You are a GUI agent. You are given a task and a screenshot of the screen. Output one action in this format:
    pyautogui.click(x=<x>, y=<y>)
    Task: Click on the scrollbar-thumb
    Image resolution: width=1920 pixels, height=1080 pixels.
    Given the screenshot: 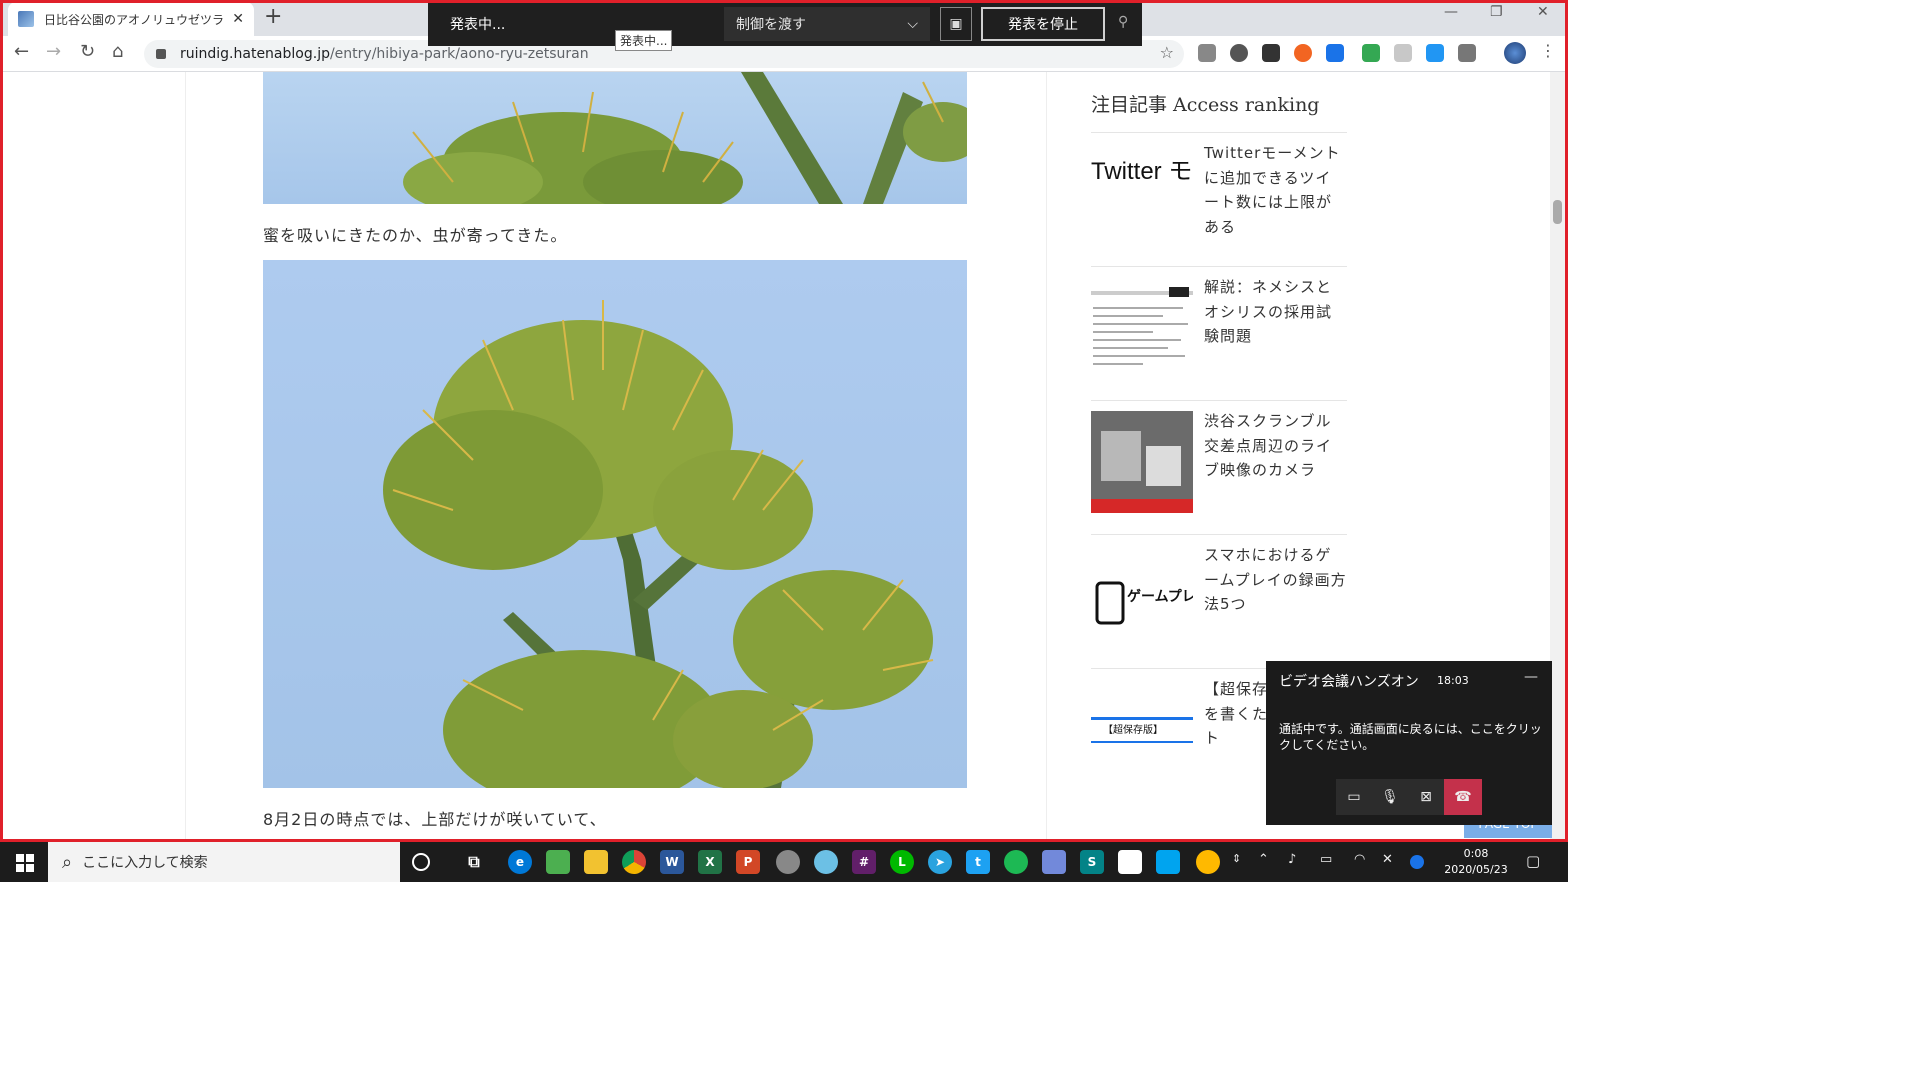 What is the action you would take?
    pyautogui.click(x=1557, y=212)
    